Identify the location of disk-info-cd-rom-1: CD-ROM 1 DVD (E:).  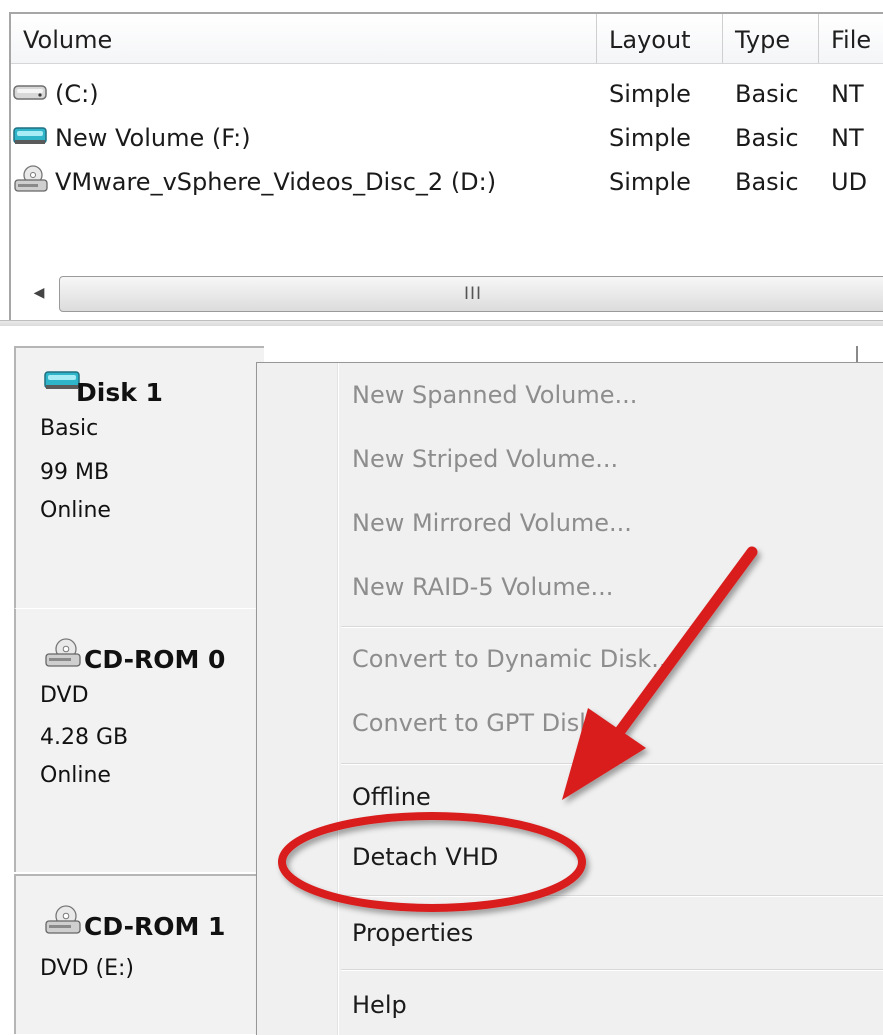
(139, 954).